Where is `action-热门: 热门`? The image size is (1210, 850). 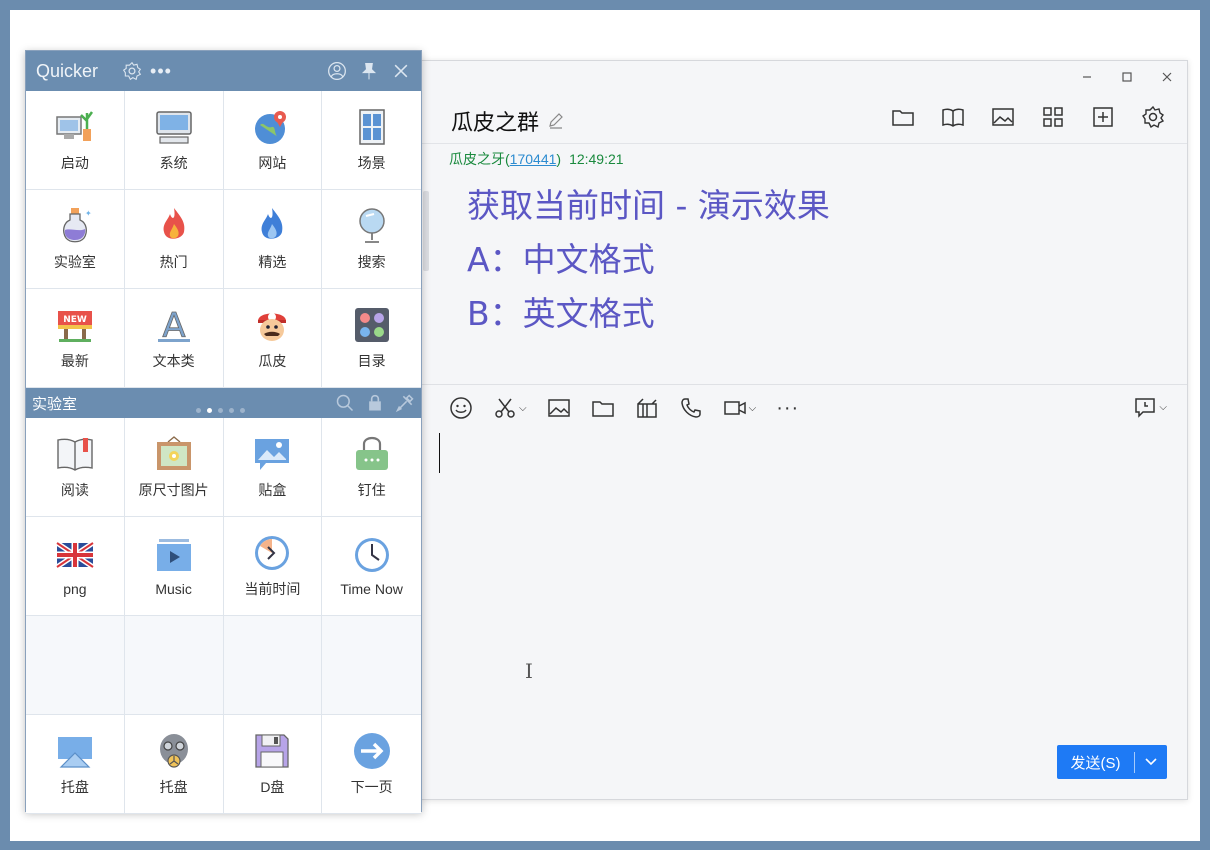
action-热门: 热门 is located at coordinates (174, 239).